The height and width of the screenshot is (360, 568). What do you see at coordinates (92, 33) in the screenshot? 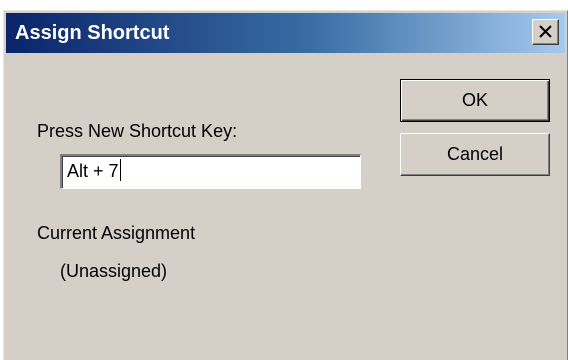
I see `dialog-title: Assign Shortcut` at bounding box center [92, 33].